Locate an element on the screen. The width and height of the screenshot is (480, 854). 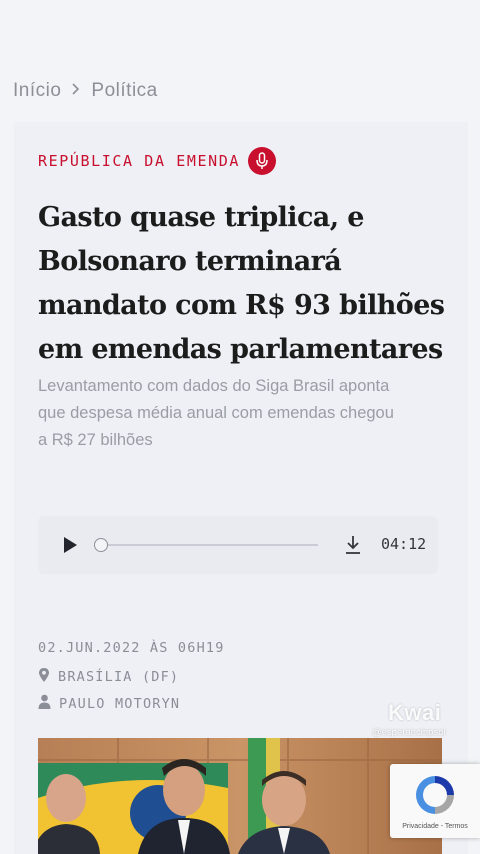
article-date: 02.JUN.2022 ÀS 06H19 is located at coordinates (131, 648).